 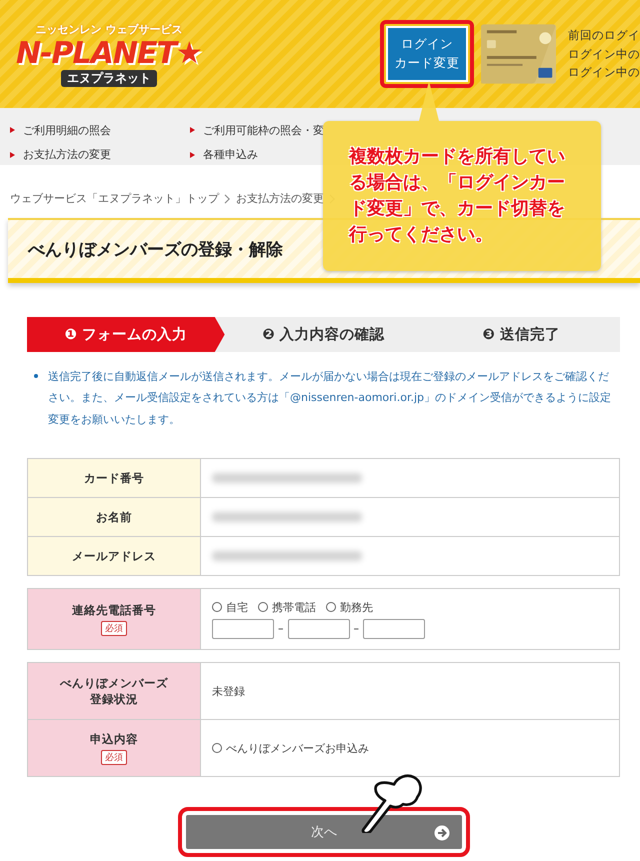 What do you see at coordinates (60, 130) in the screenshot?
I see `nav-link: ご利用明細の照会` at bounding box center [60, 130].